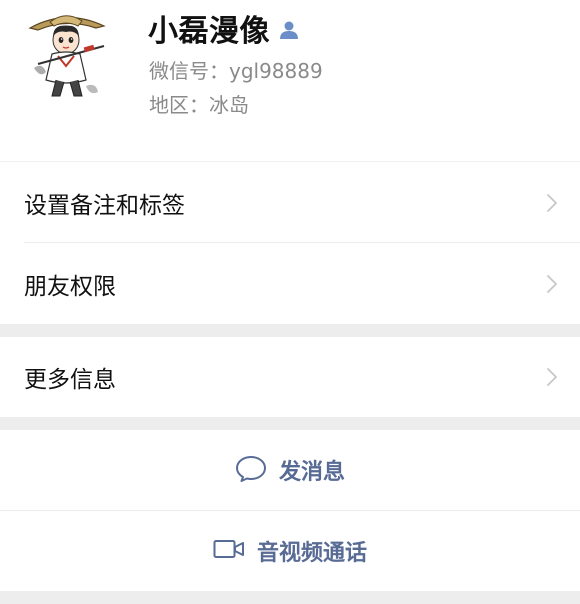  Describe the element at coordinates (209, 31) in the screenshot. I see `contact-name: 小磊漫像` at that location.